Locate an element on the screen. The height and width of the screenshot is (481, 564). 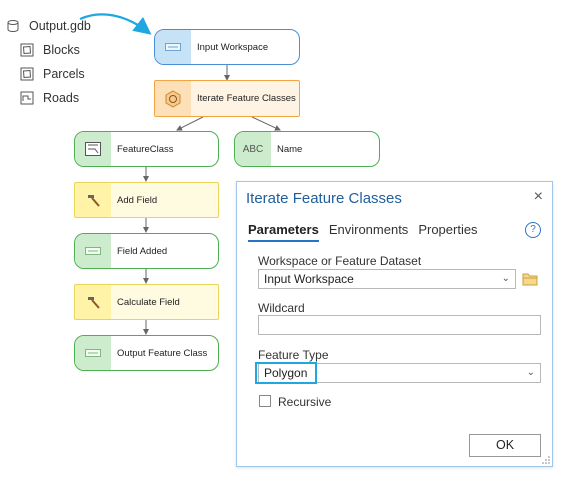
dialog-tabs: Parameters Environments Properties is located at coordinates (368, 232).